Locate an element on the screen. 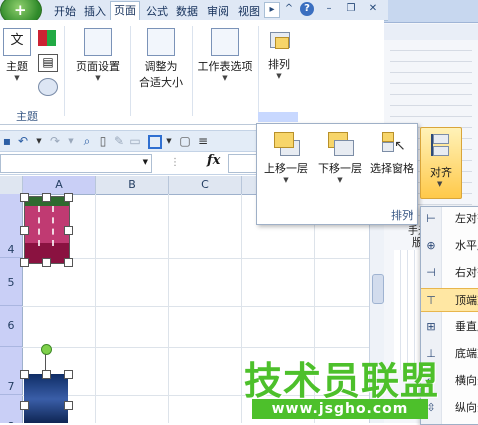 Image resolution: width=478 pixels, height=425 pixels. tab-formulas: 公式 is located at coordinates (157, 11).